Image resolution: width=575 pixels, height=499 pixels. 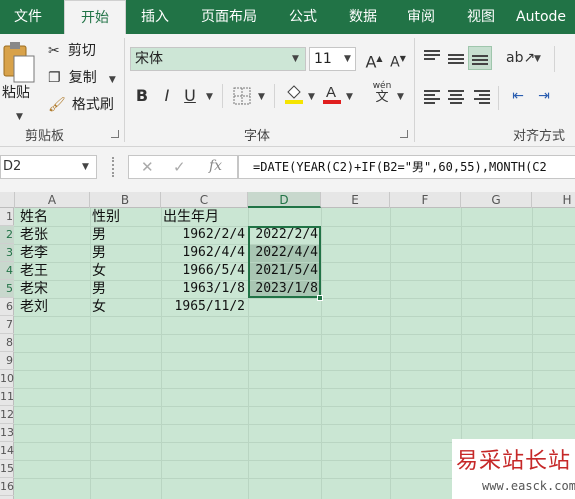 I want to click on cell-a6: 老刘, so click(x=34, y=307).